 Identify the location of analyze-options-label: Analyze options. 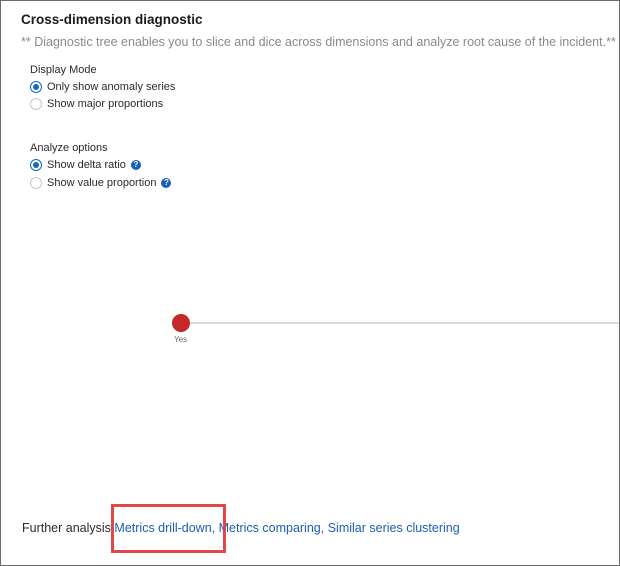
(69, 148).